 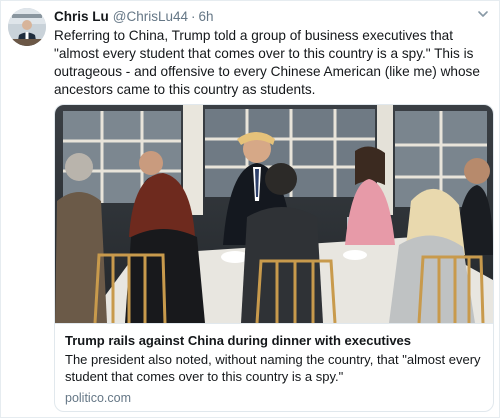 I want to click on author-handle: @ChrisLu44, so click(x=150, y=16).